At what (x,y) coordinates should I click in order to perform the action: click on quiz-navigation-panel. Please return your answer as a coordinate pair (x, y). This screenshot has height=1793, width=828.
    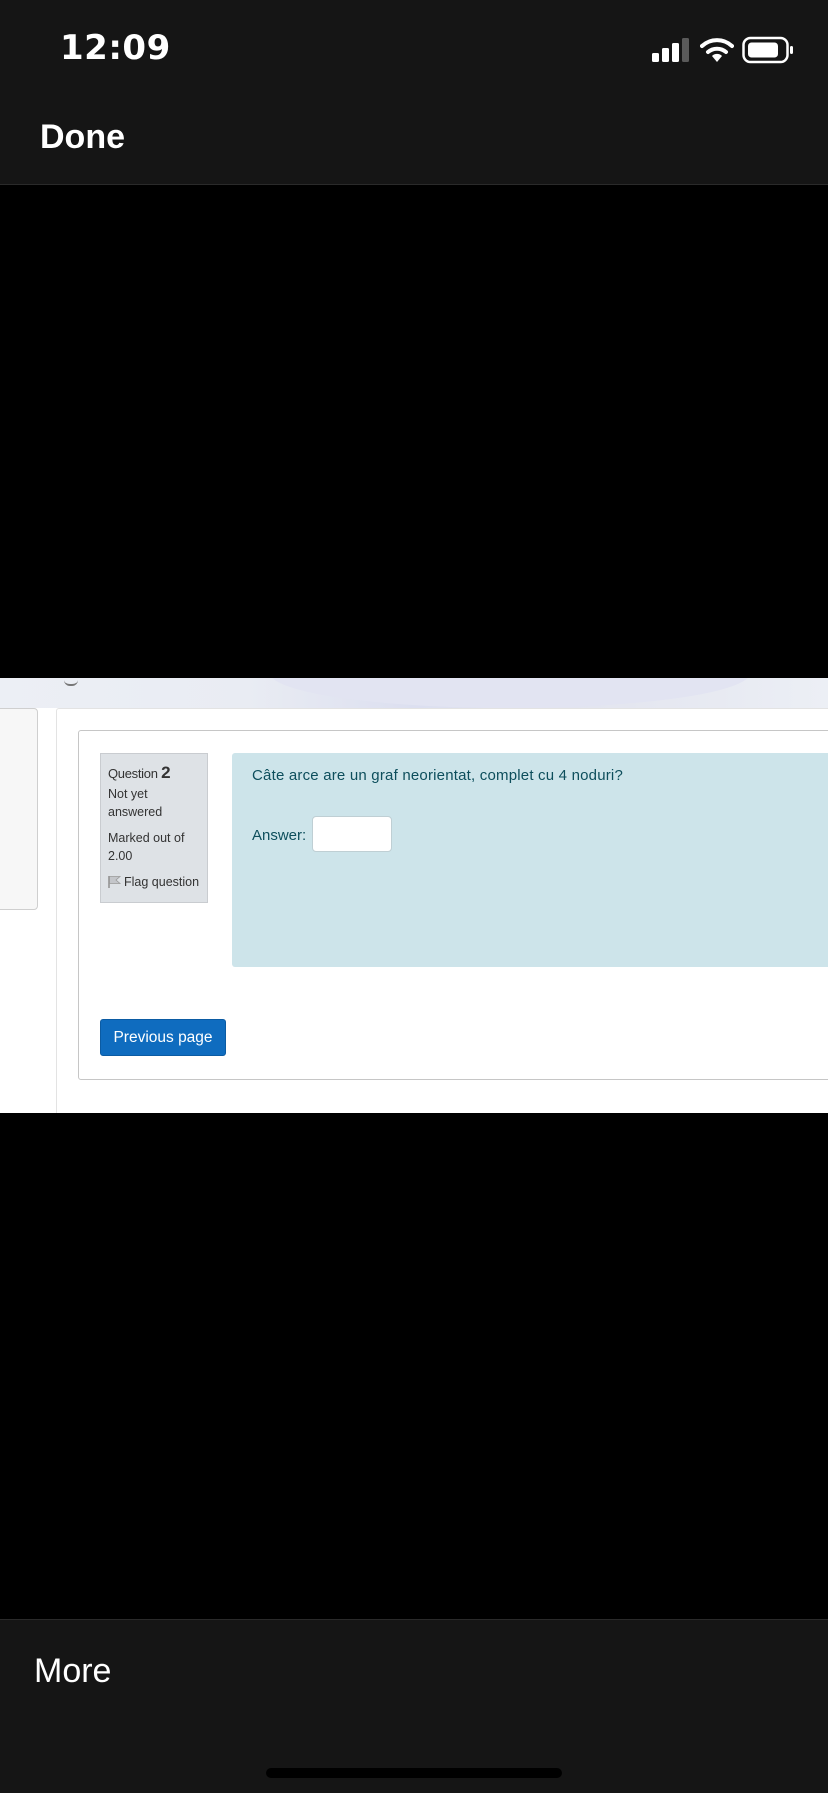
    Looking at the image, I should click on (19, 809).